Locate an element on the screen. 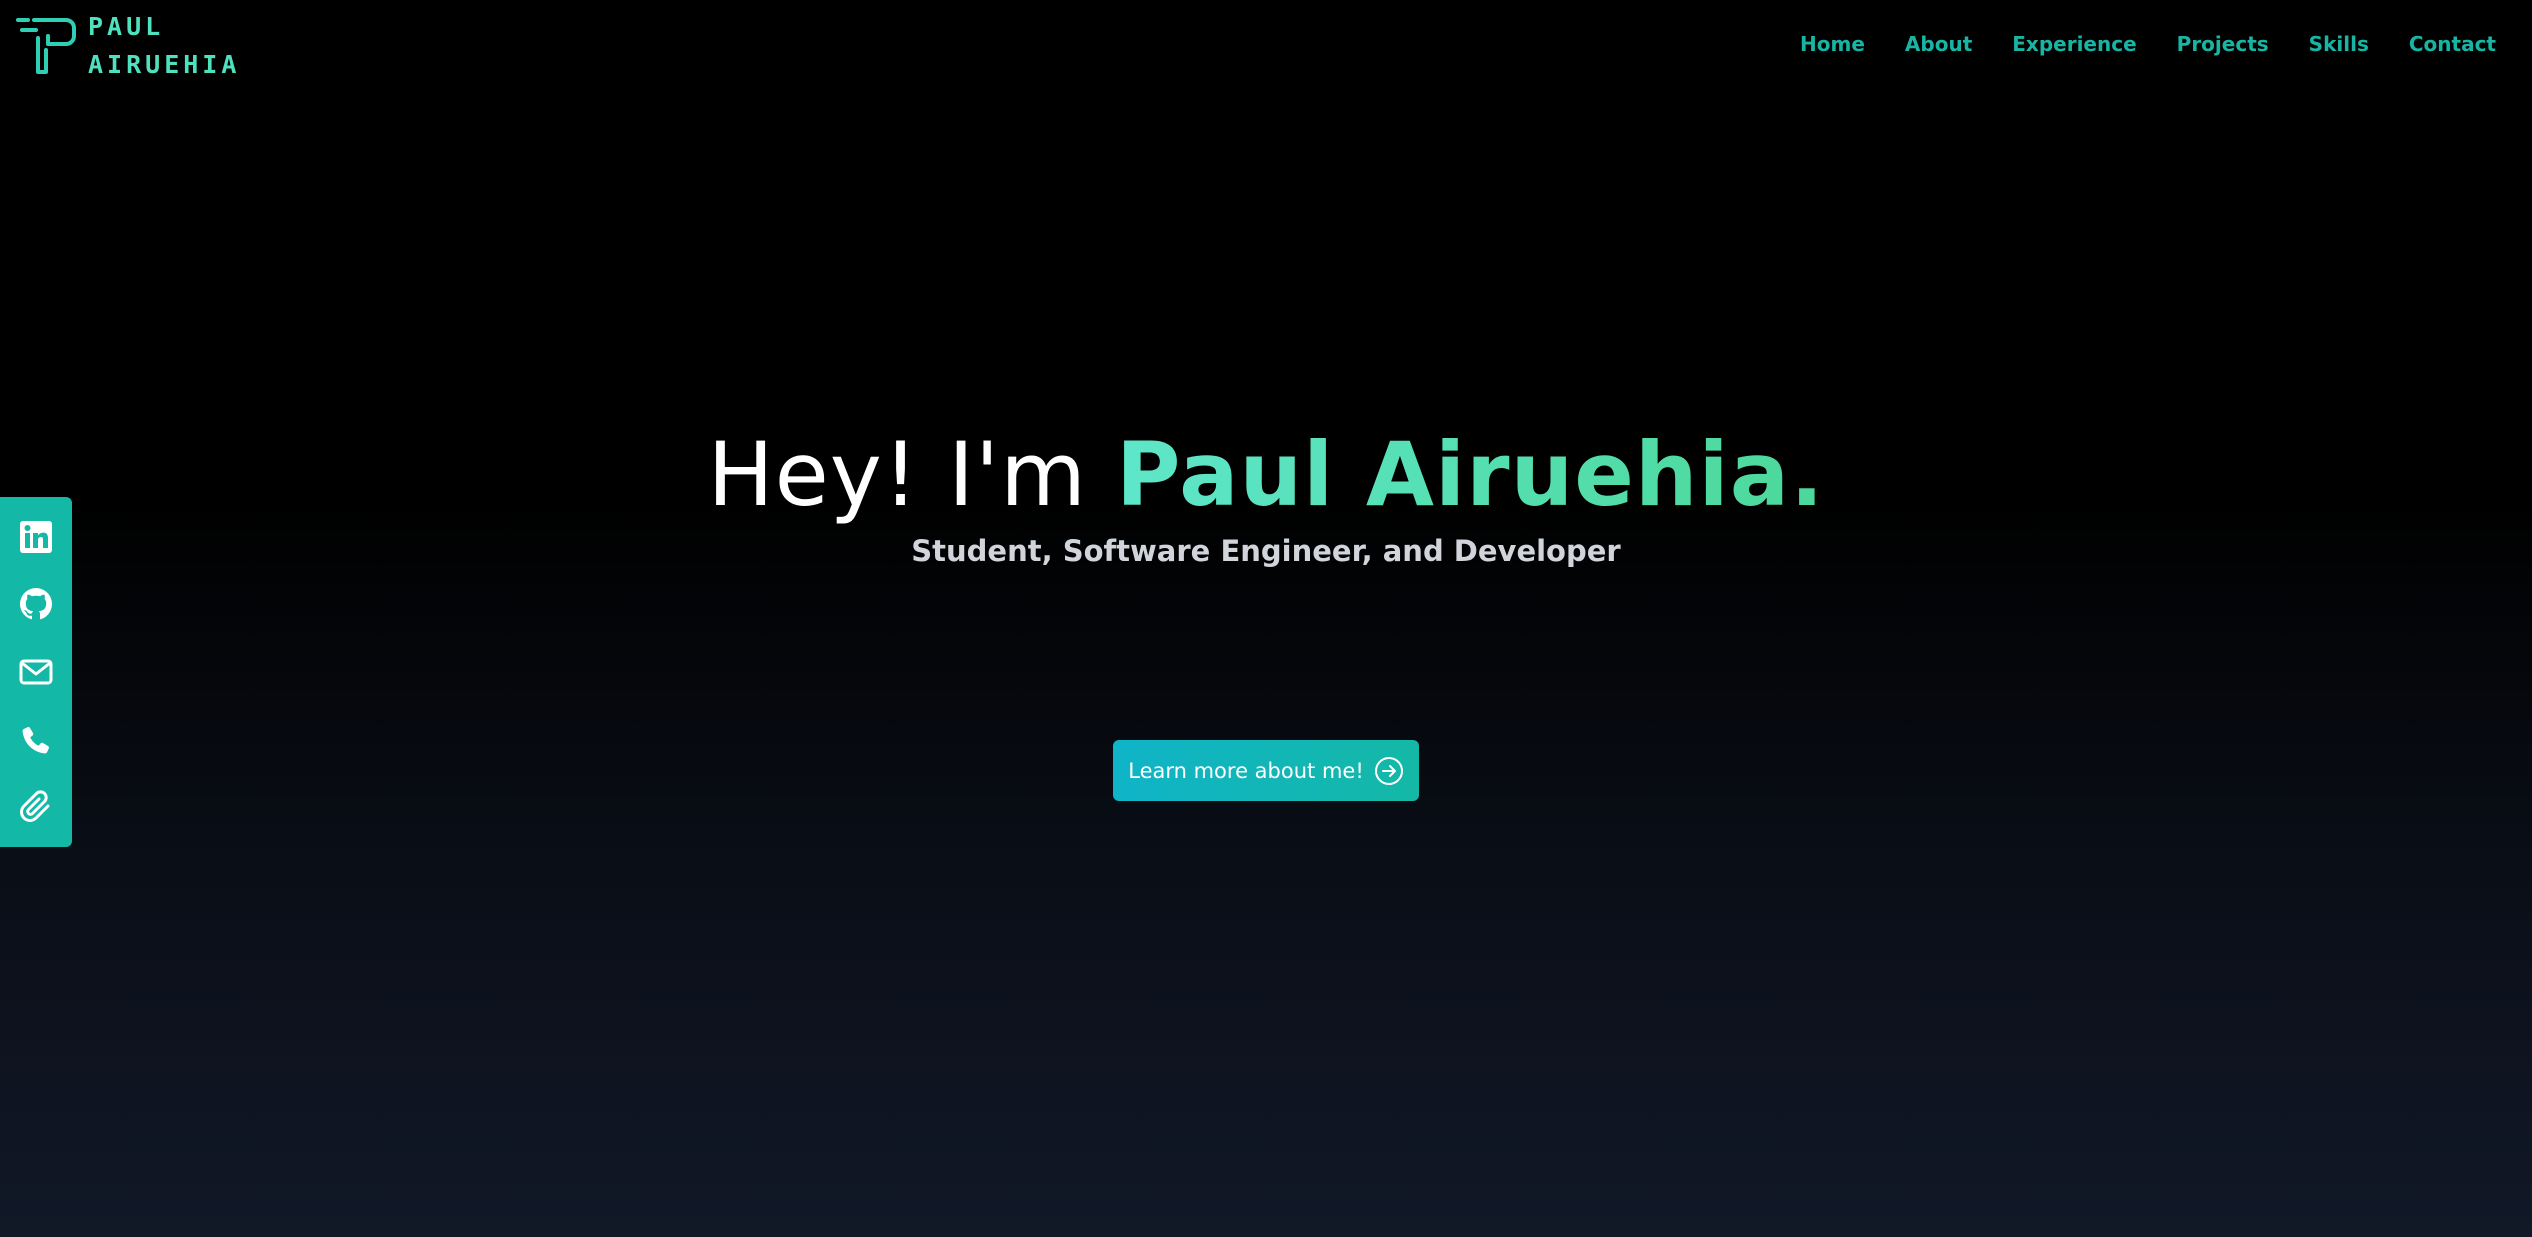 This screenshot has width=2532, height=1237. paperclip-icon is located at coordinates (35, 806).